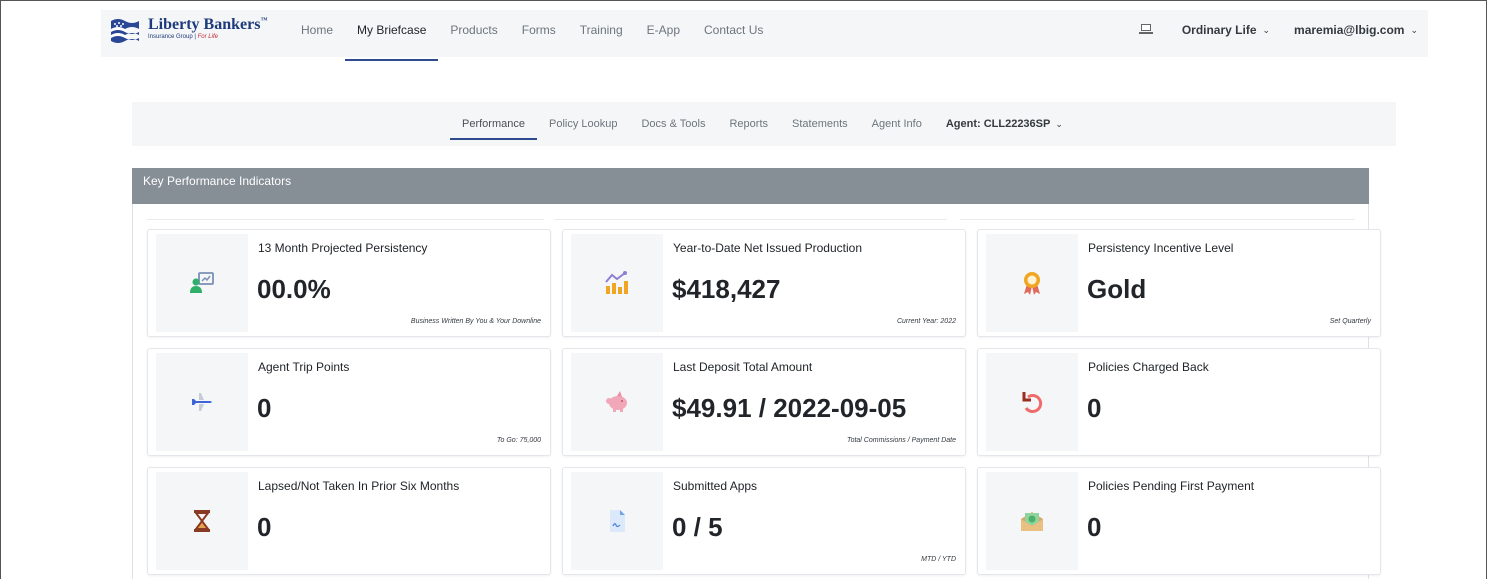  I want to click on brand-sub: Insurance Group, so click(170, 37).